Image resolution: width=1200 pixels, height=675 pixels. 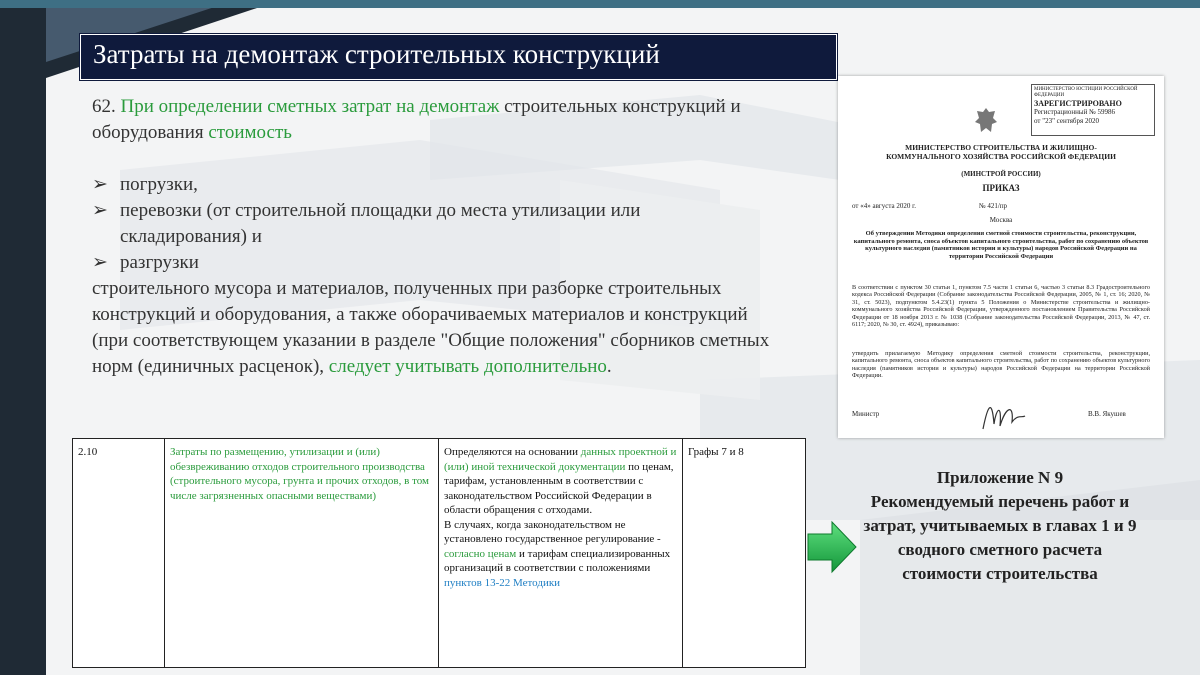 What do you see at coordinates (600, 4) in the screenshot?
I see `top-stripe` at bounding box center [600, 4].